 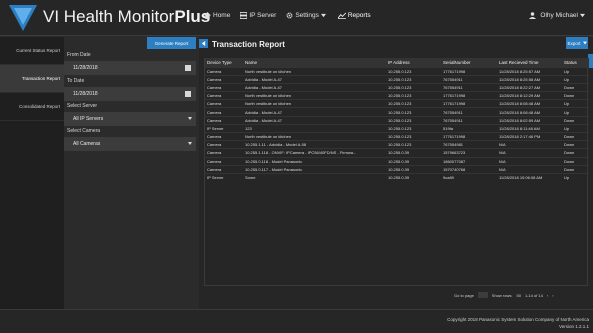 What do you see at coordinates (529, 177) in the screenshot?
I see `table-cell: 11/28/2018 10:06:08 AM` at bounding box center [529, 177].